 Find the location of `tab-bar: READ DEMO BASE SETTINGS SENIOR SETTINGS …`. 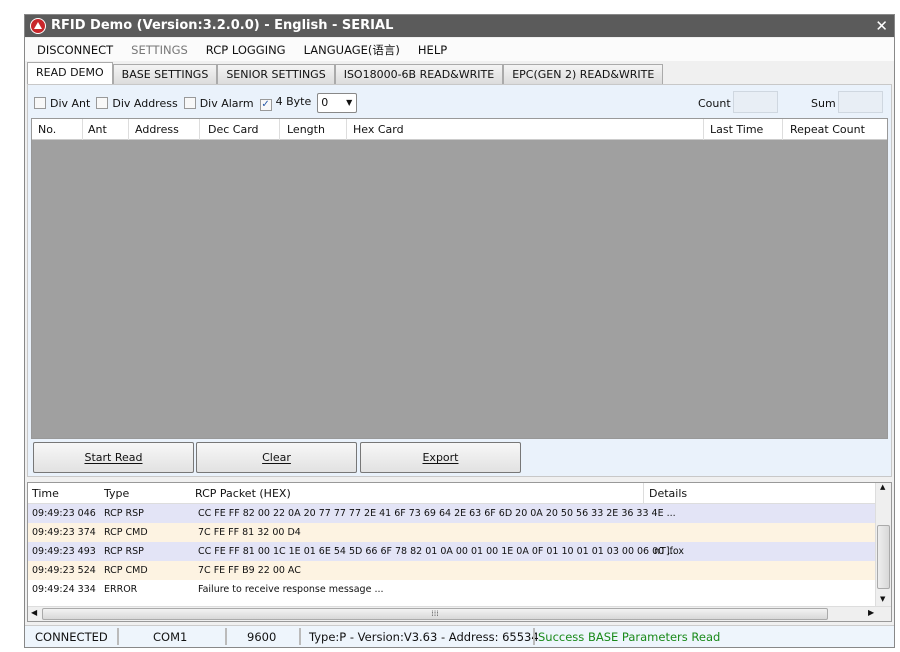

tab-bar: READ DEMO BASE SETTINGS SENIOR SETTINGS … is located at coordinates (344, 73).